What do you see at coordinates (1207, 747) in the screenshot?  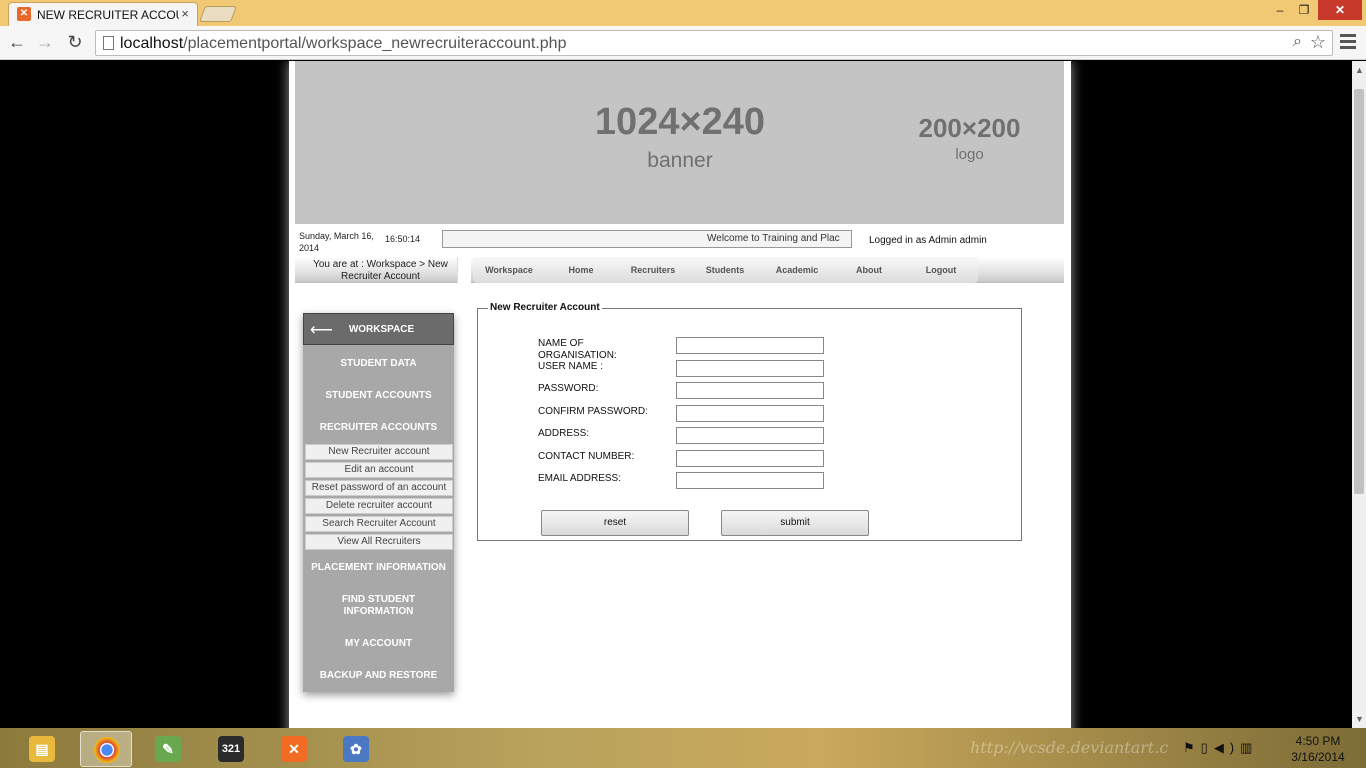 I see `device-icon: ▯` at bounding box center [1207, 747].